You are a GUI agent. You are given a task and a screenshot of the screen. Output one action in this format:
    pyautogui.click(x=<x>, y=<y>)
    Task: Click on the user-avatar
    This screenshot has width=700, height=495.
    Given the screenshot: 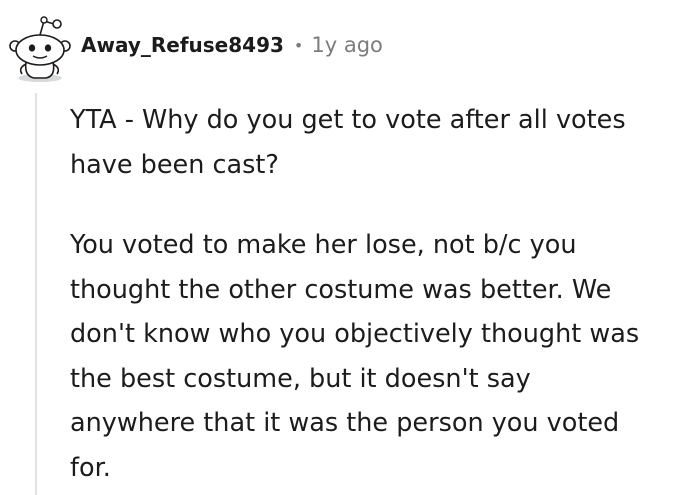 What is the action you would take?
    pyautogui.click(x=40, y=47)
    